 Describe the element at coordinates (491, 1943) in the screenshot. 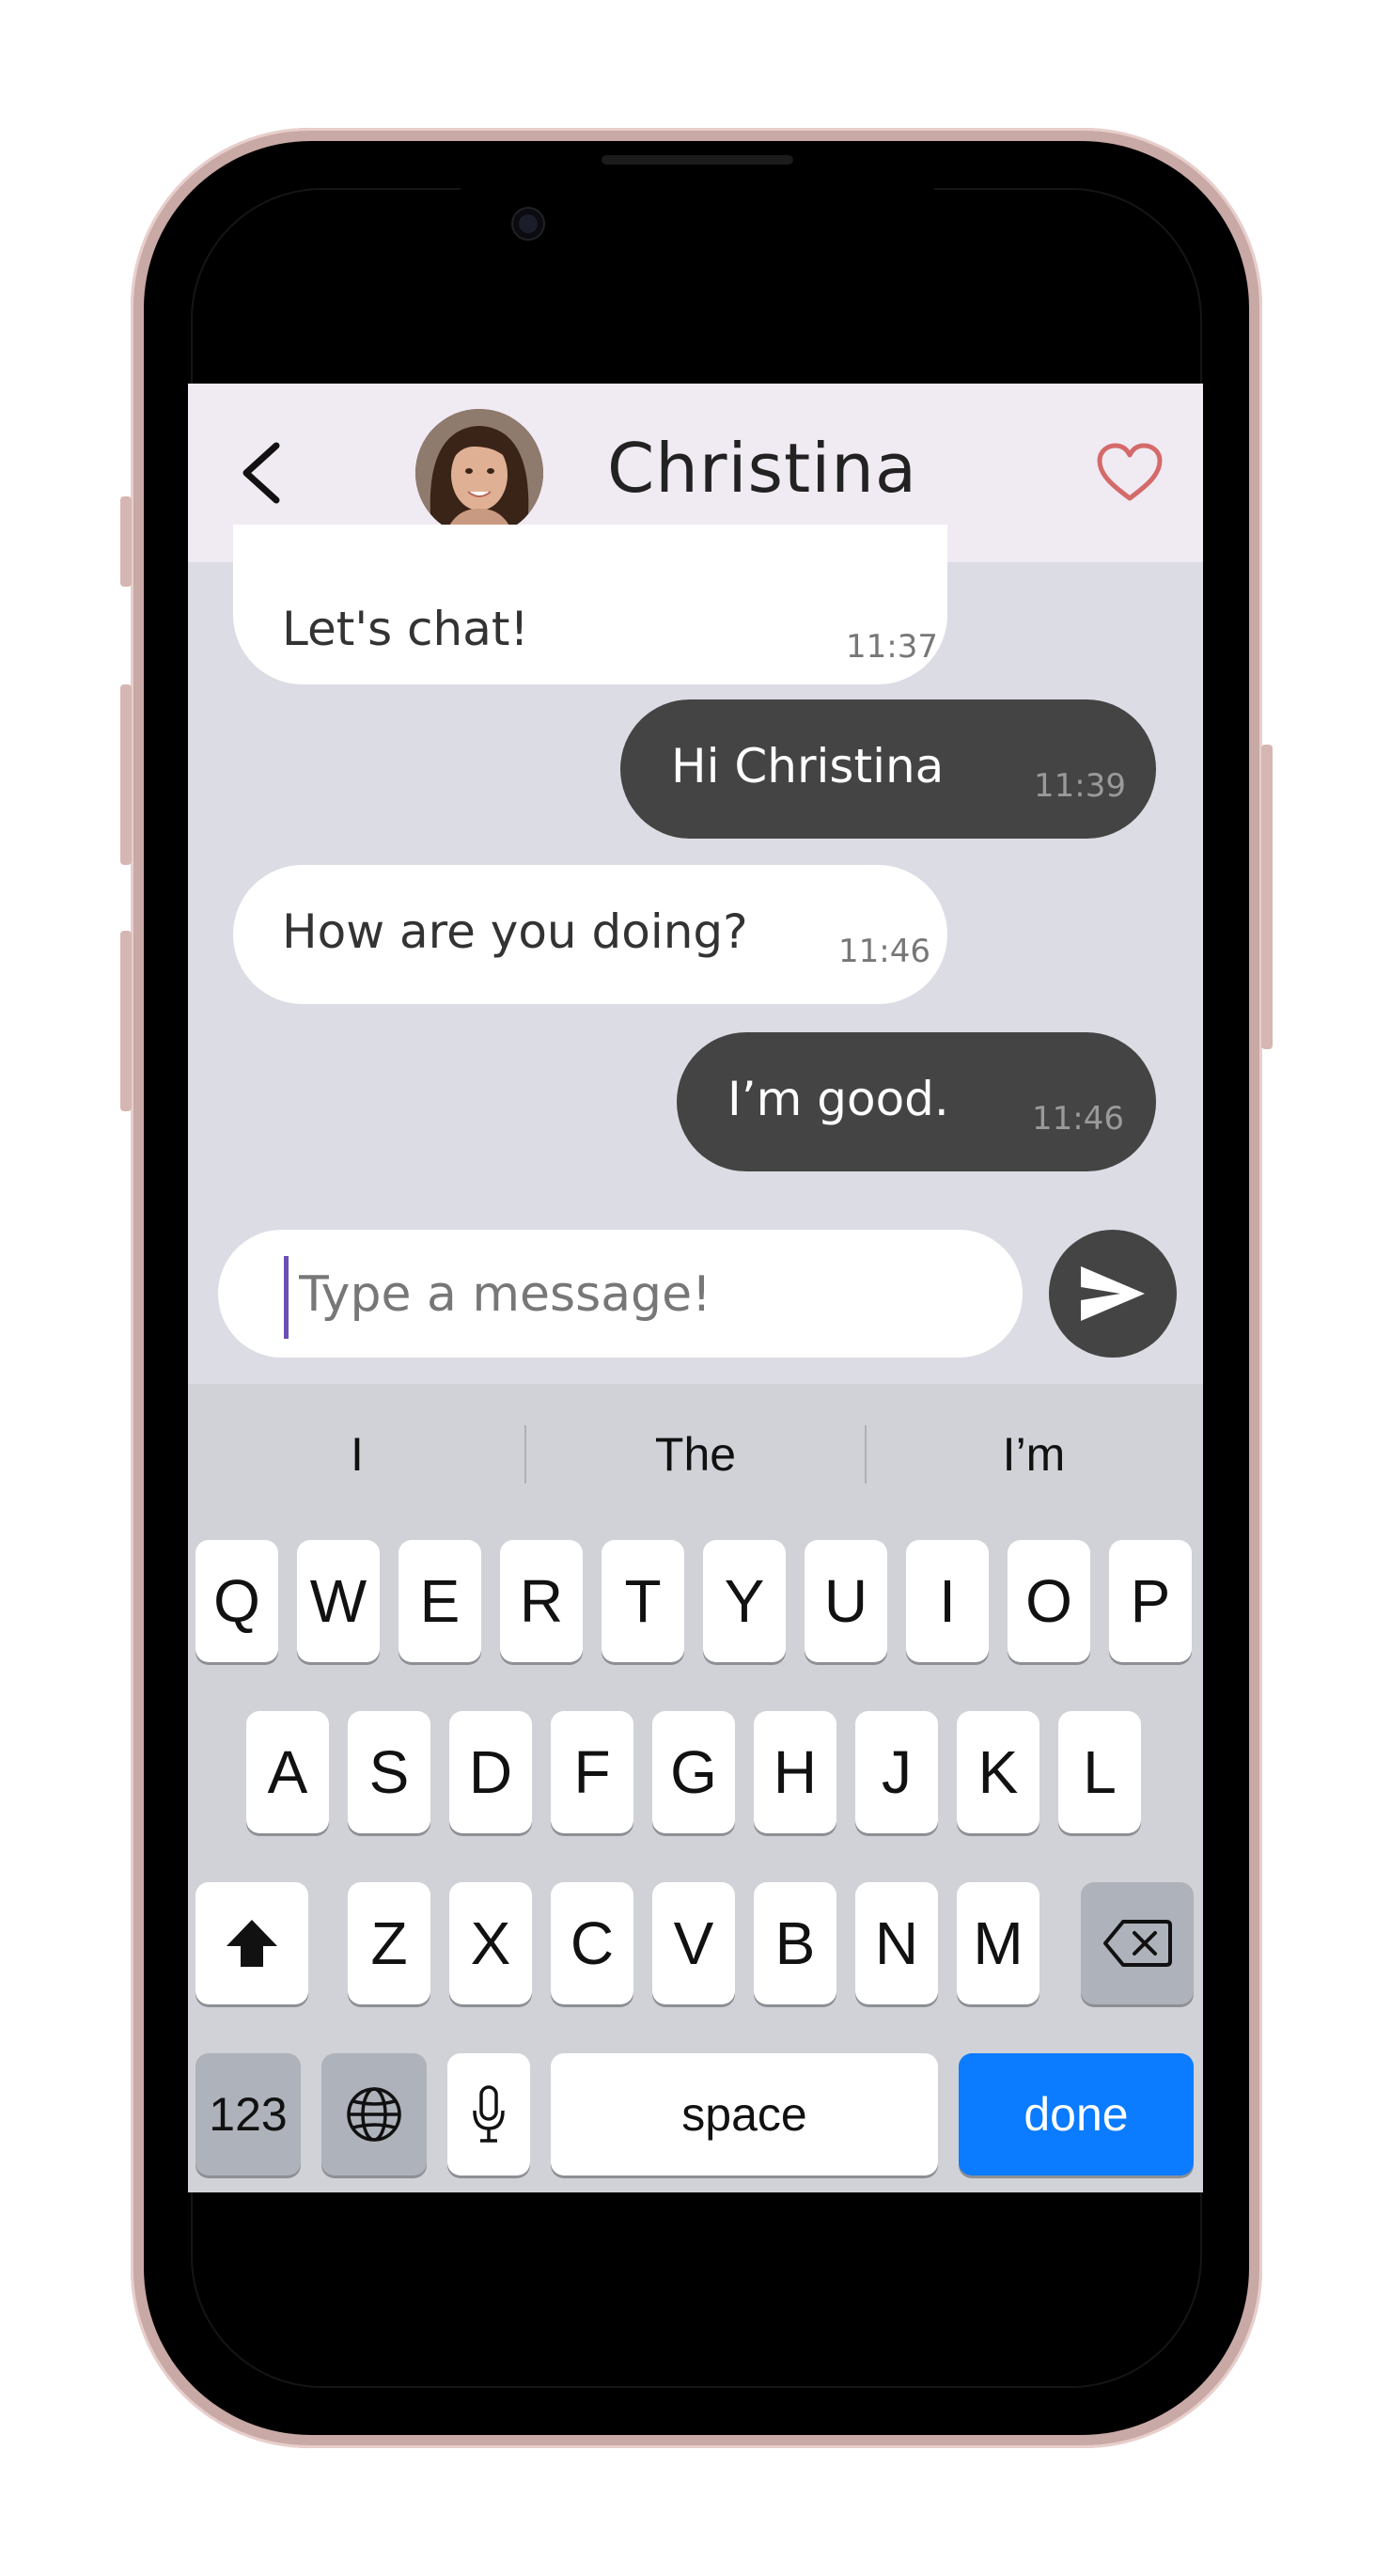

I see `key-x: X` at that location.